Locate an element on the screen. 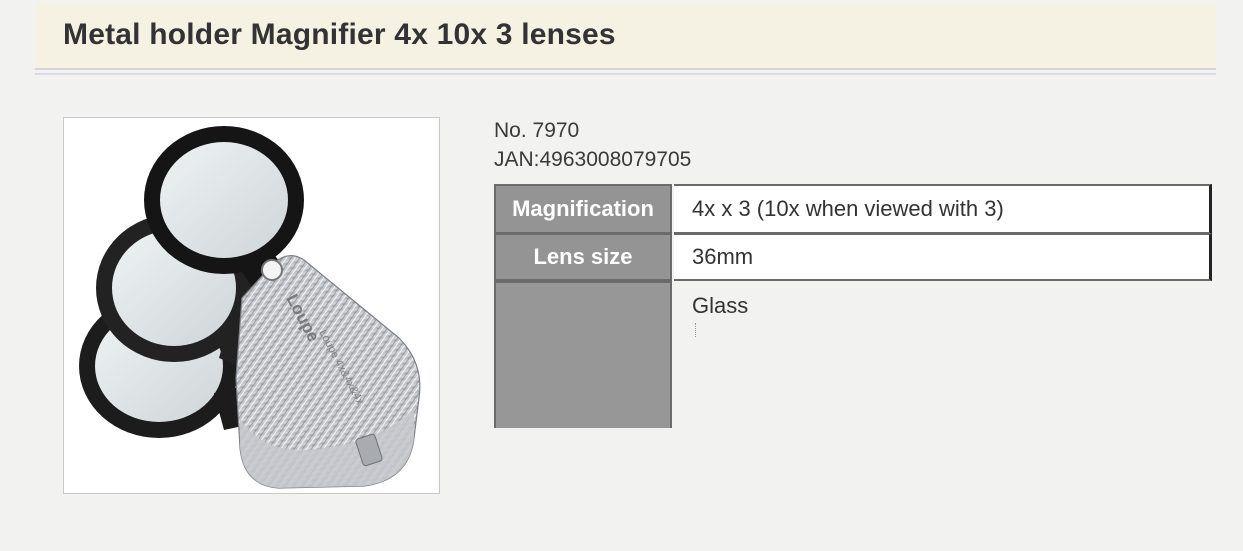 This screenshot has width=1243, height=551. jan-code: JAN:4963008079705 is located at coordinates (593, 159).